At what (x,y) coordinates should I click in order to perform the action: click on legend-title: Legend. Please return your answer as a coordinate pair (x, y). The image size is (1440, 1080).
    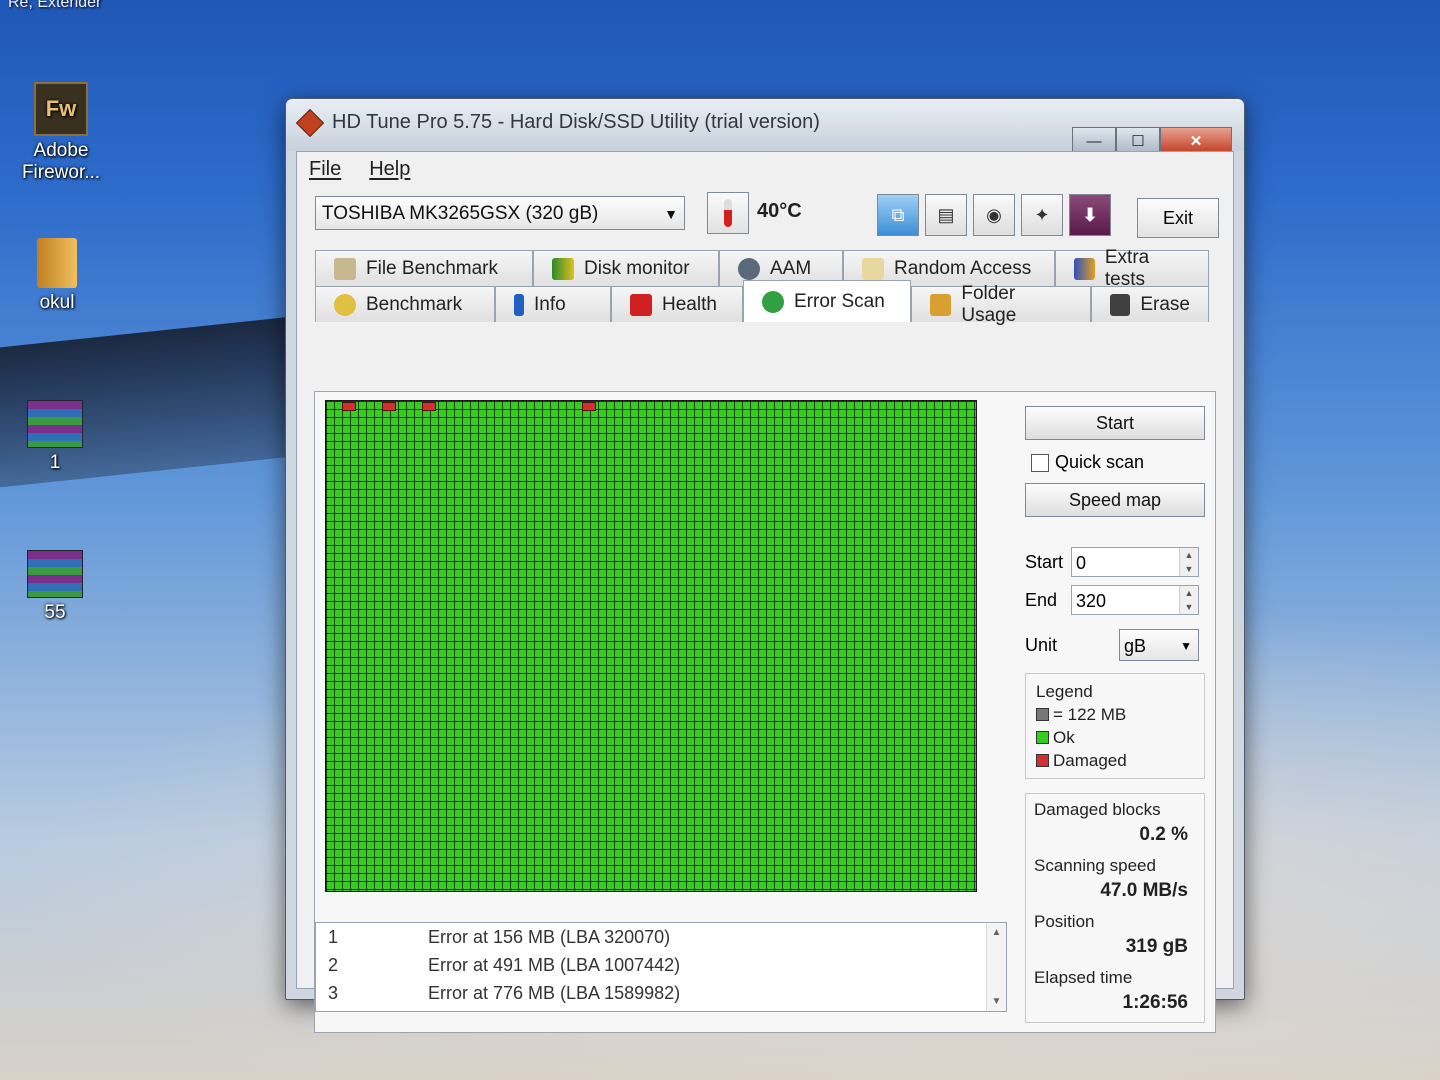
    Looking at the image, I should click on (1064, 691).